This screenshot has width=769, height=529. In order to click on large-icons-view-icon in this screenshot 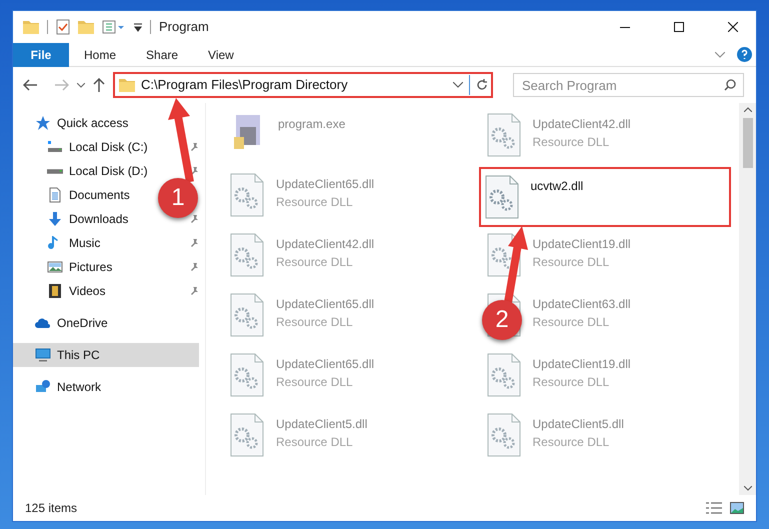, I will do `click(737, 508)`.